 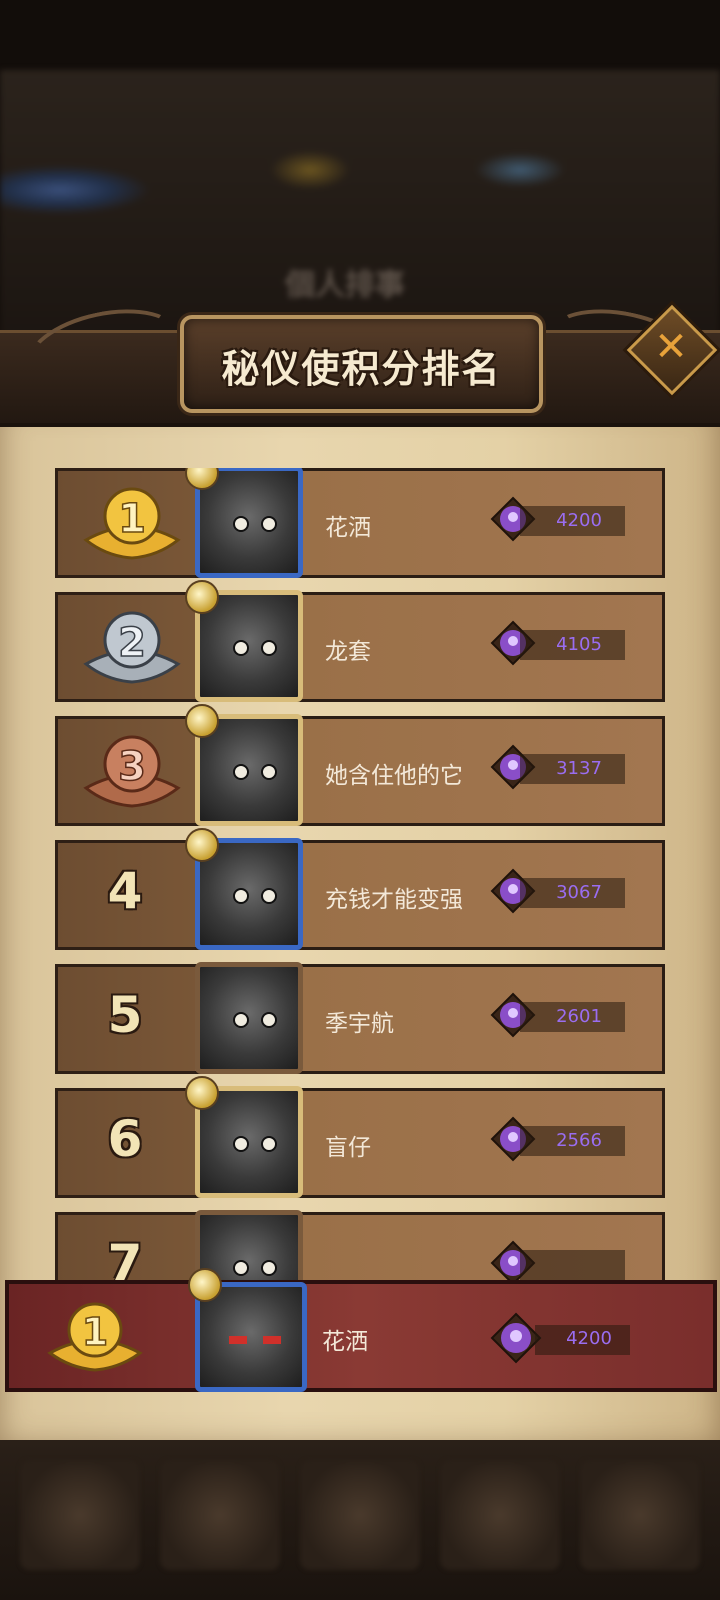 I want to click on player-name: 充钱才能变强, so click(x=394, y=900).